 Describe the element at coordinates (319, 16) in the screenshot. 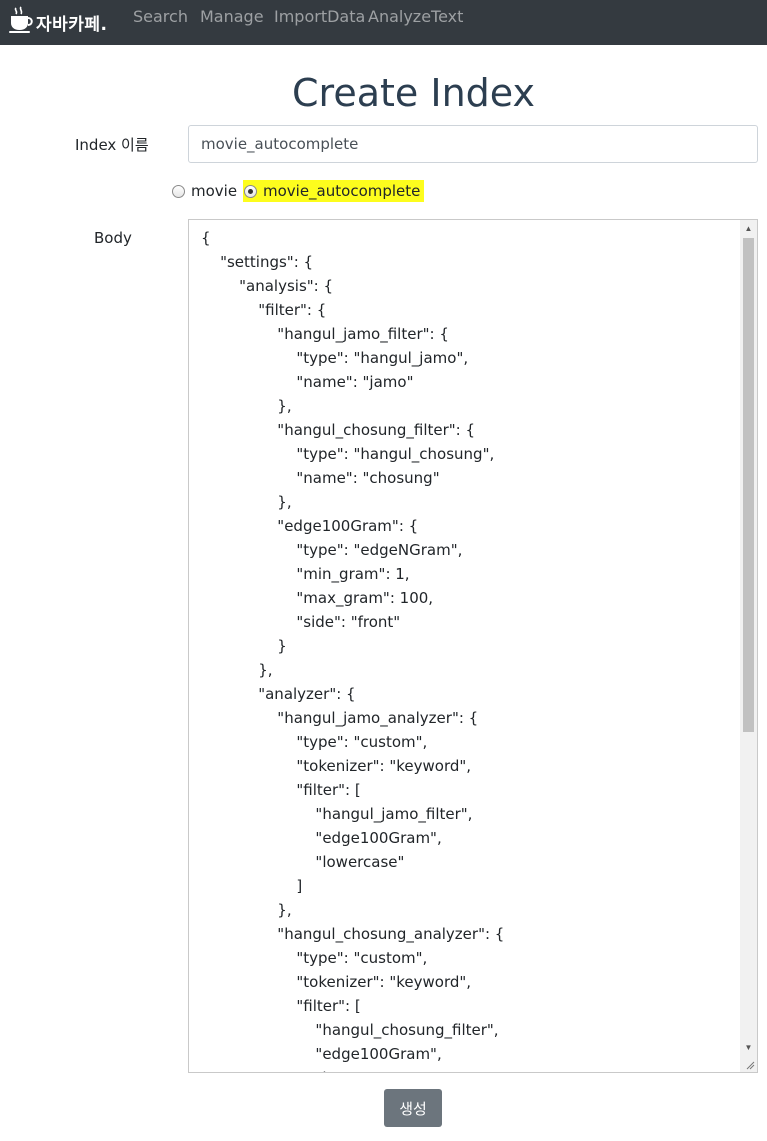

I see `nav-link-importdata: ImportData` at that location.